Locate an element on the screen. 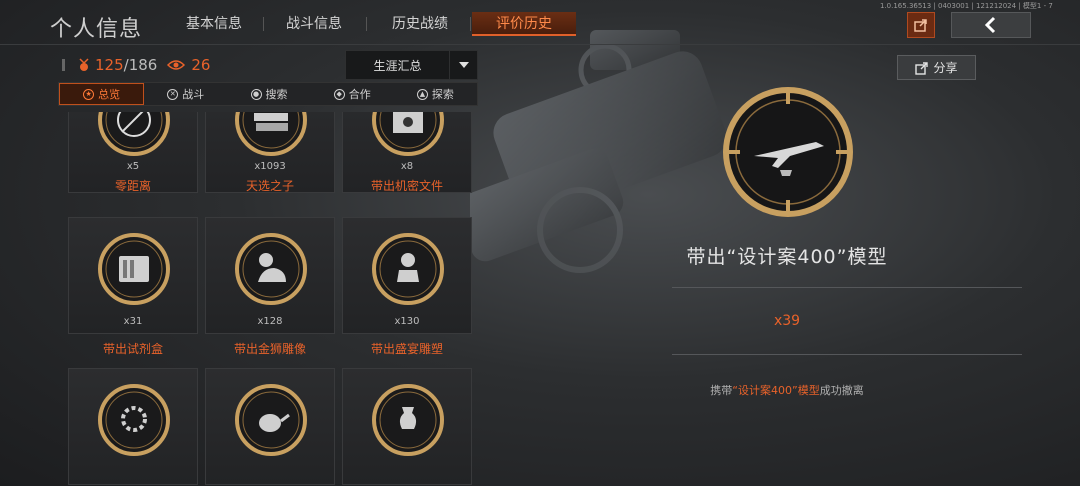  feast-bust-icon is located at coordinates (408, 269).